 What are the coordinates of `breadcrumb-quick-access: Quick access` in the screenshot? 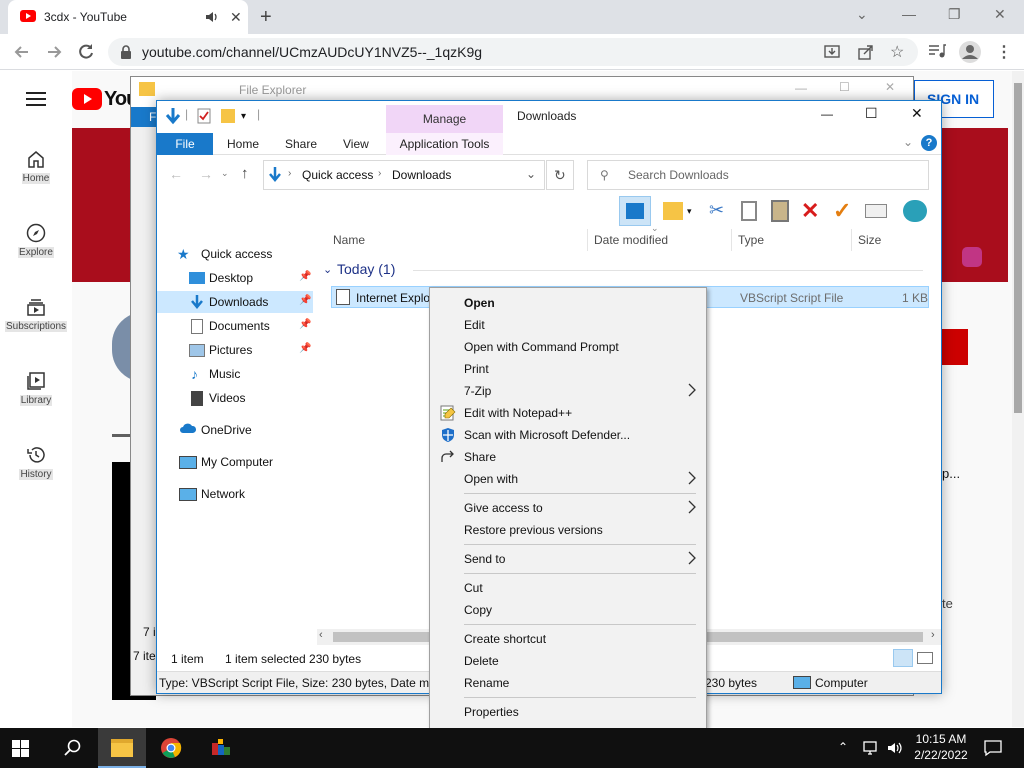 It's located at (337, 175).